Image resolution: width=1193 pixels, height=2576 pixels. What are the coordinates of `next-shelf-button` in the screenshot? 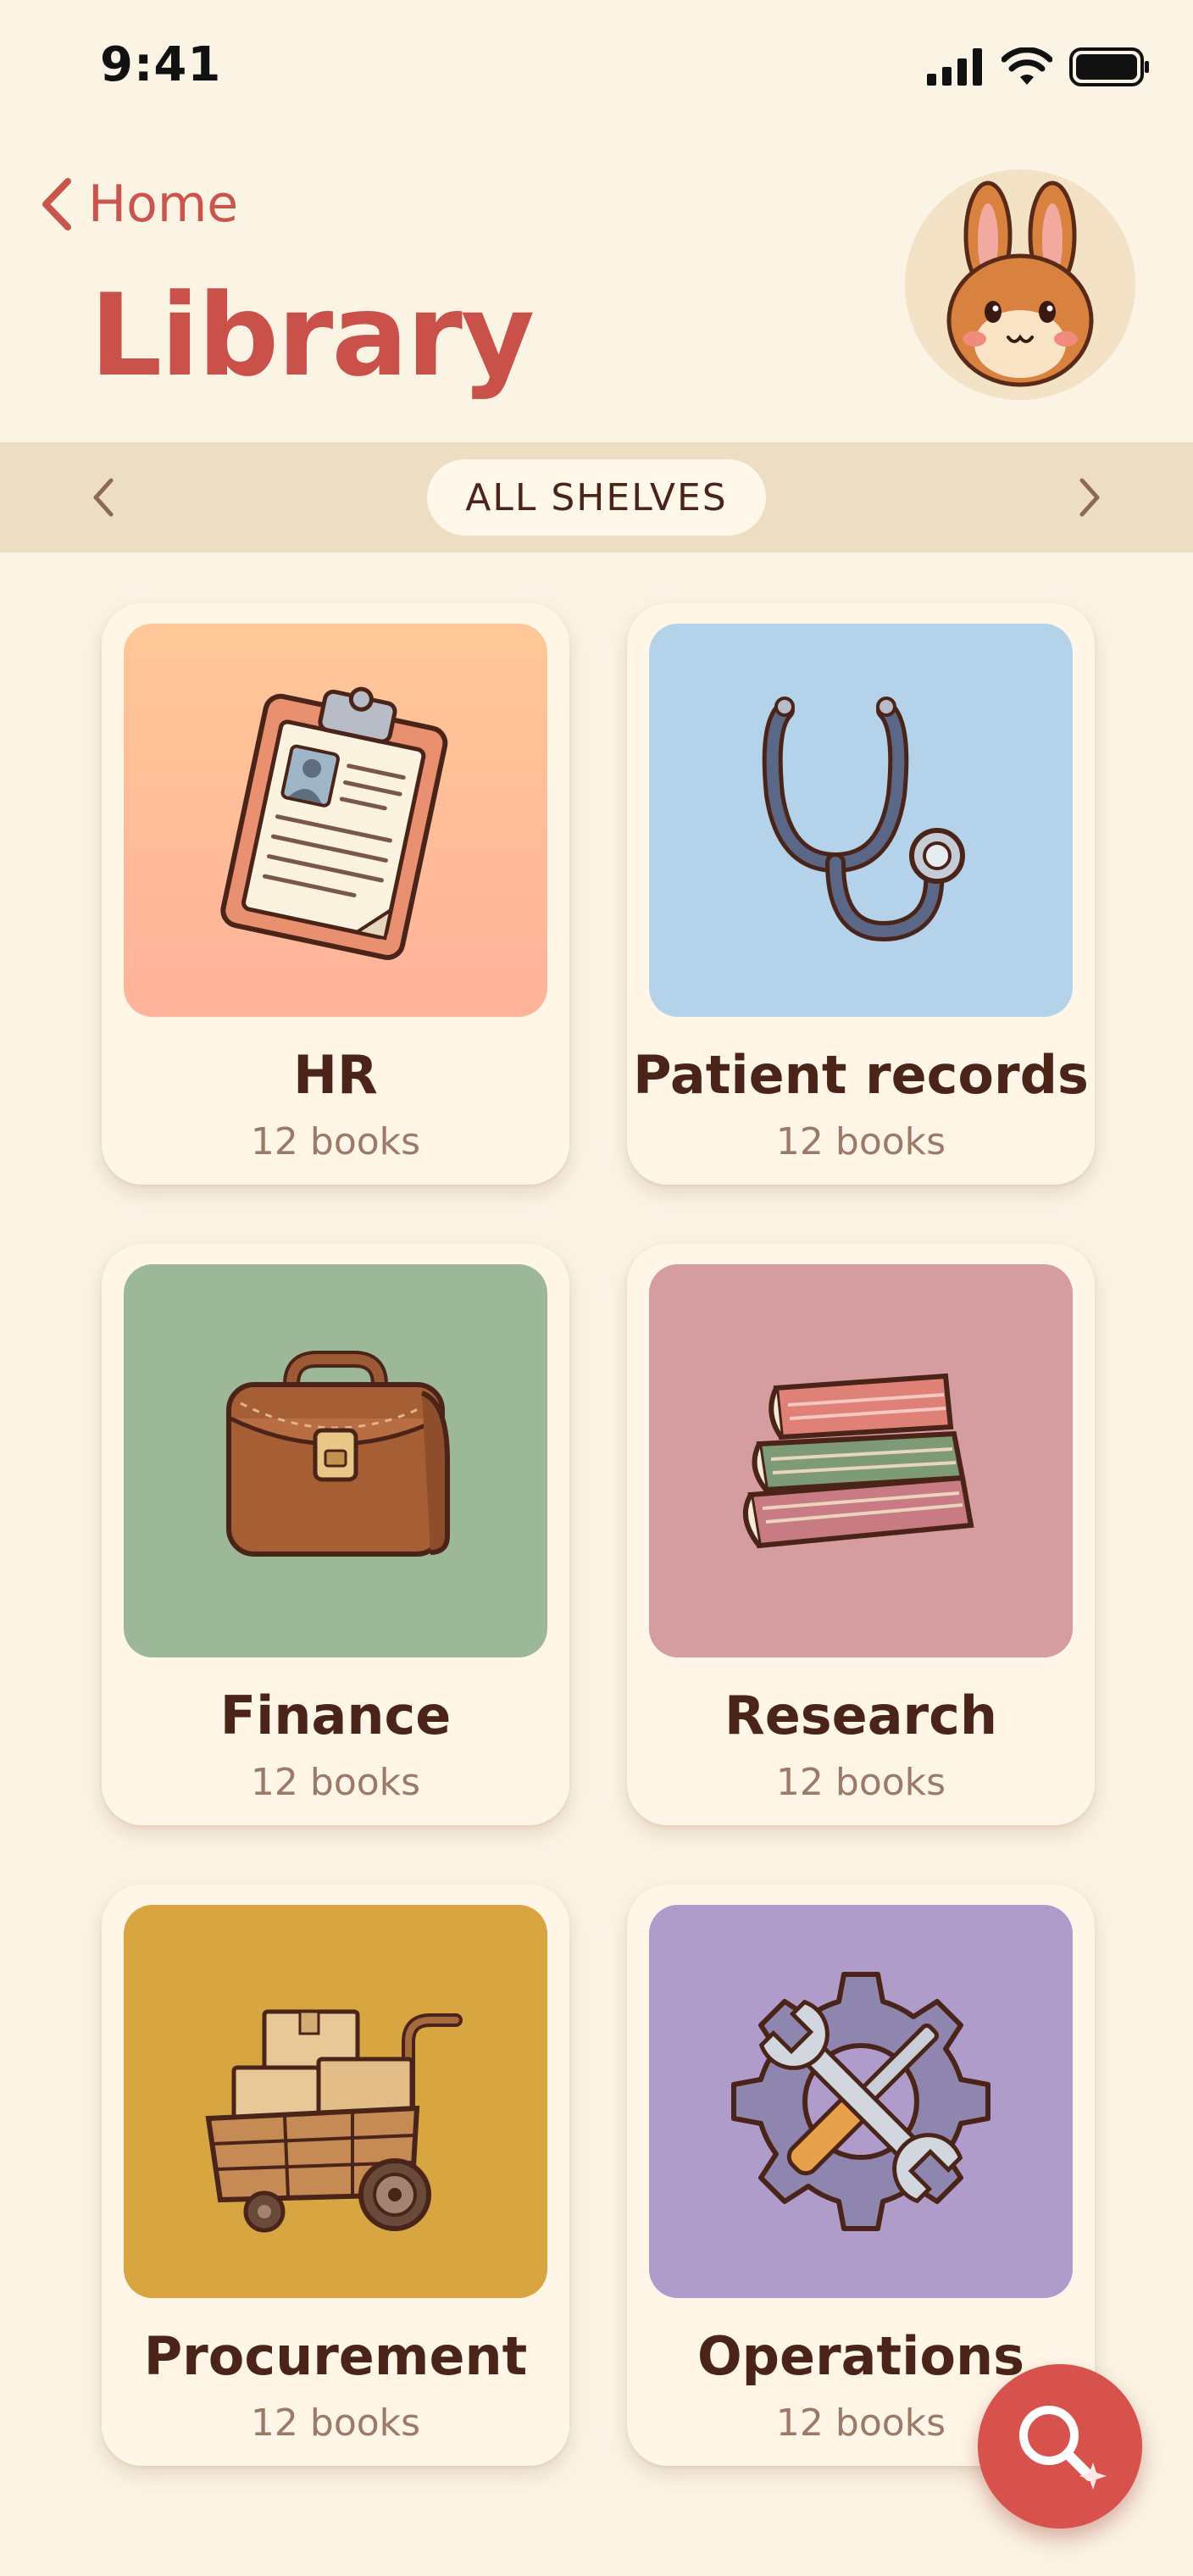 It's located at (1090, 498).